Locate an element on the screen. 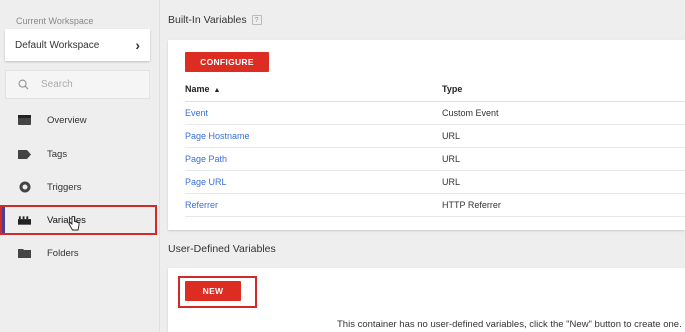 The width and height of the screenshot is (685, 332). variable-type: HTTP Referrer is located at coordinates (563, 205).